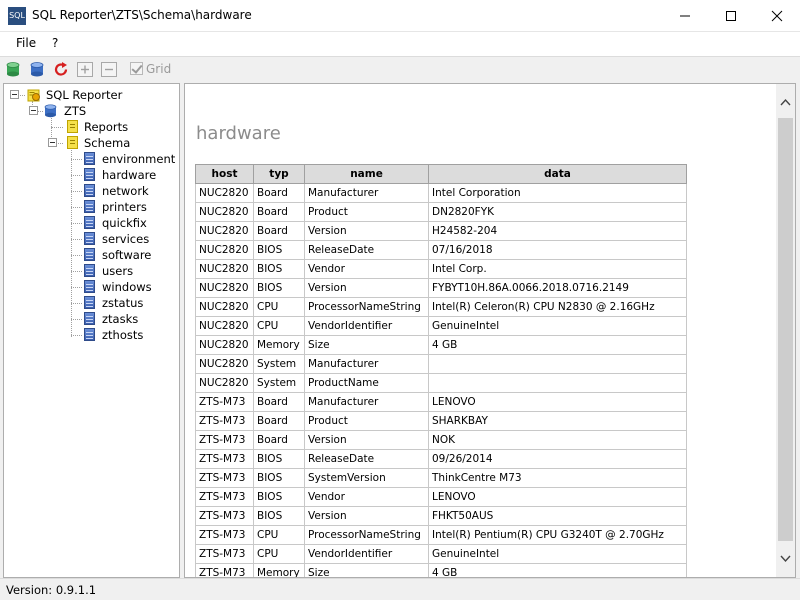  Describe the element at coordinates (123, 303) in the screenshot. I see `tree-label-table: zstatus` at that location.